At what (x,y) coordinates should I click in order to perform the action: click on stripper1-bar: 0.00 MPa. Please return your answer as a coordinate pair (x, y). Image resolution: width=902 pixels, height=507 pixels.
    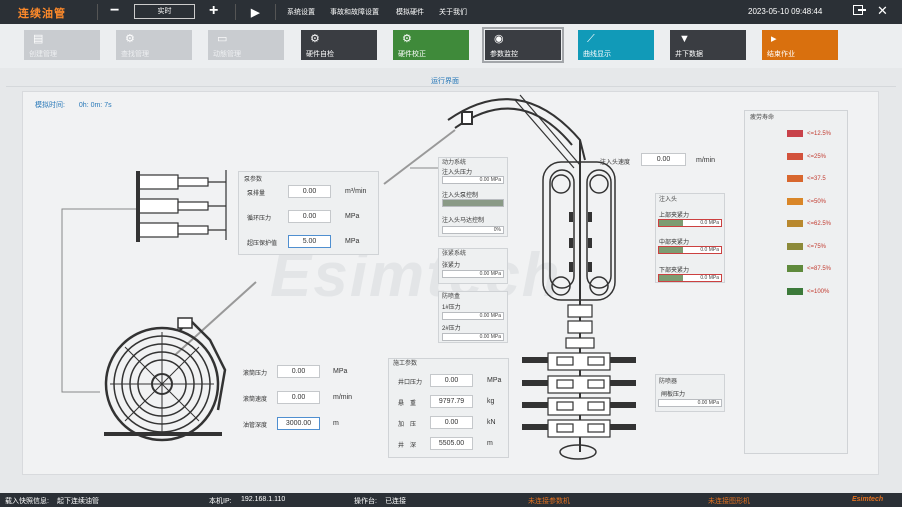
    Looking at the image, I should click on (473, 316).